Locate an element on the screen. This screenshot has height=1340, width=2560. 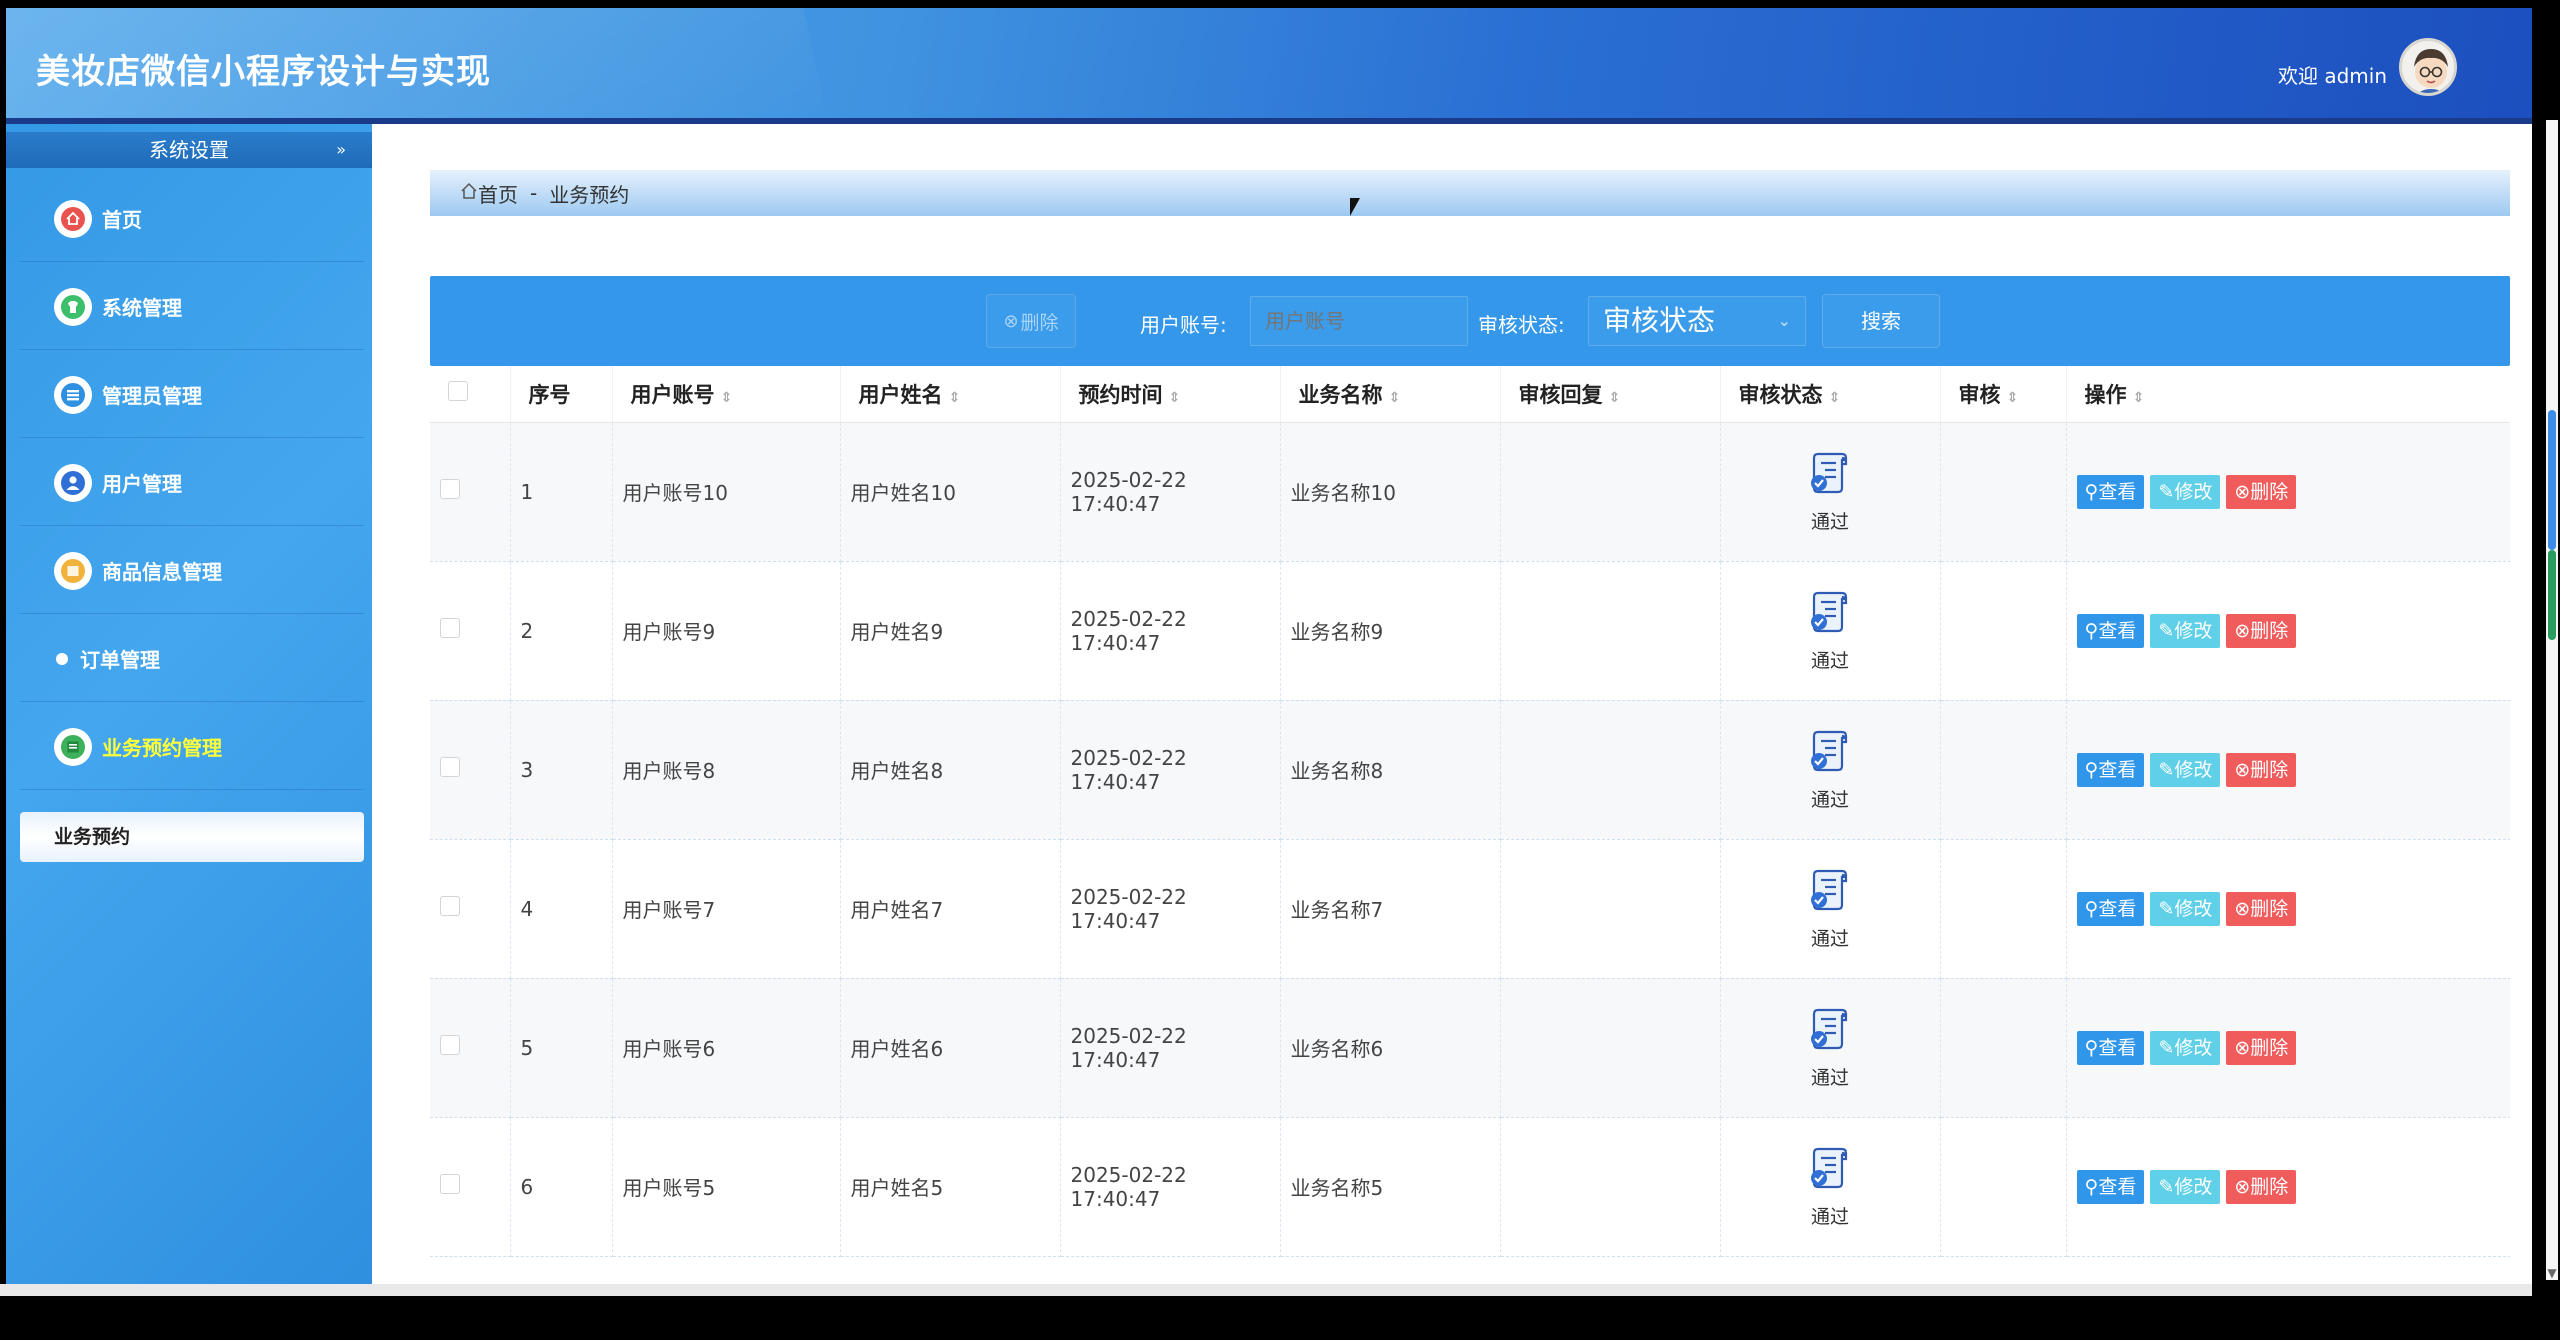
sidebar-section-header: 系统设置 » is located at coordinates (189, 150).